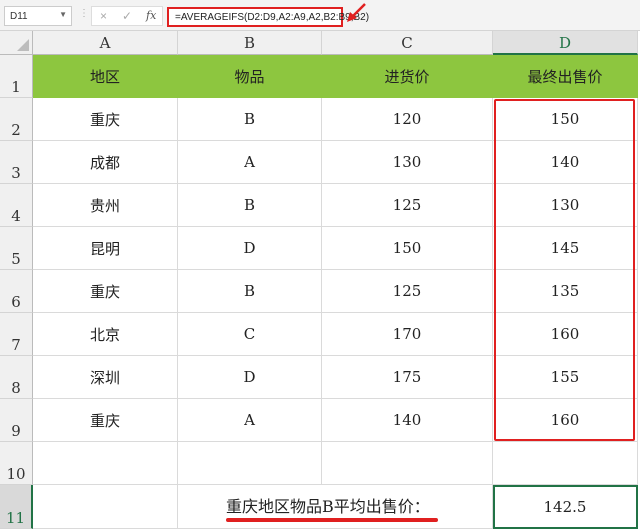 The width and height of the screenshot is (640, 529). Describe the element at coordinates (16, 205) in the screenshot. I see `row-header-4: 4` at that location.